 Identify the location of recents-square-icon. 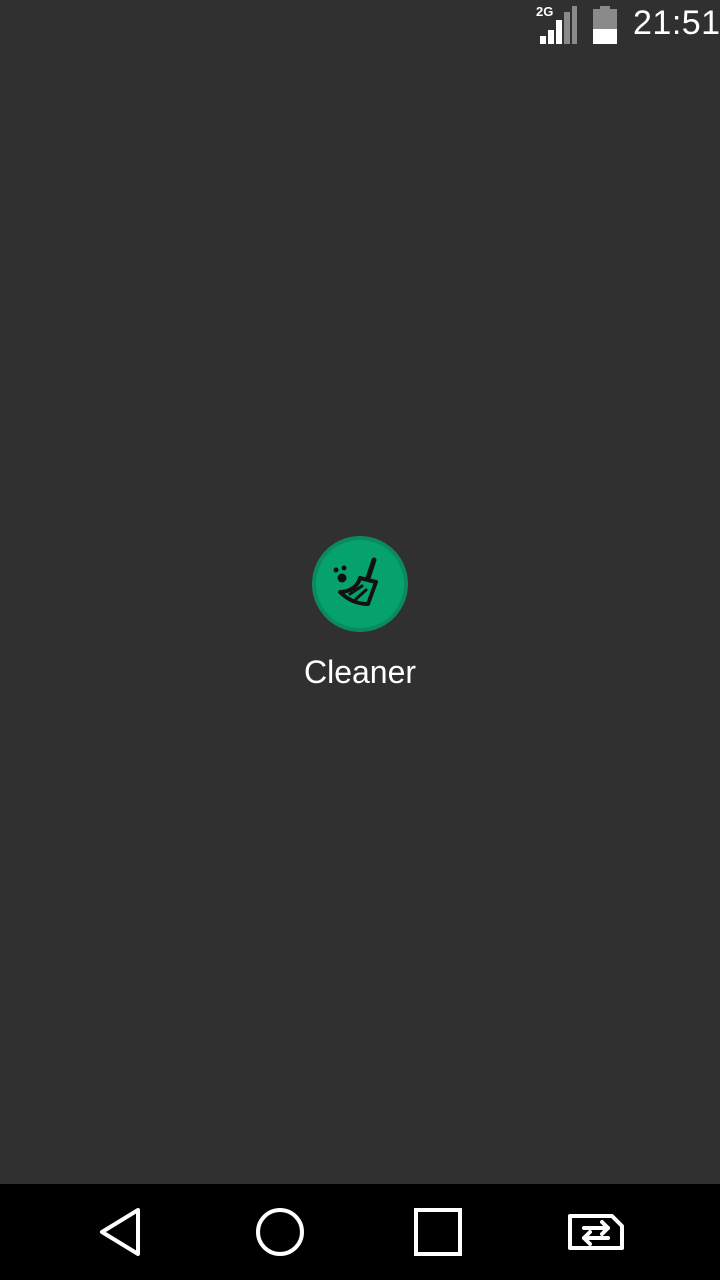
(438, 1232).